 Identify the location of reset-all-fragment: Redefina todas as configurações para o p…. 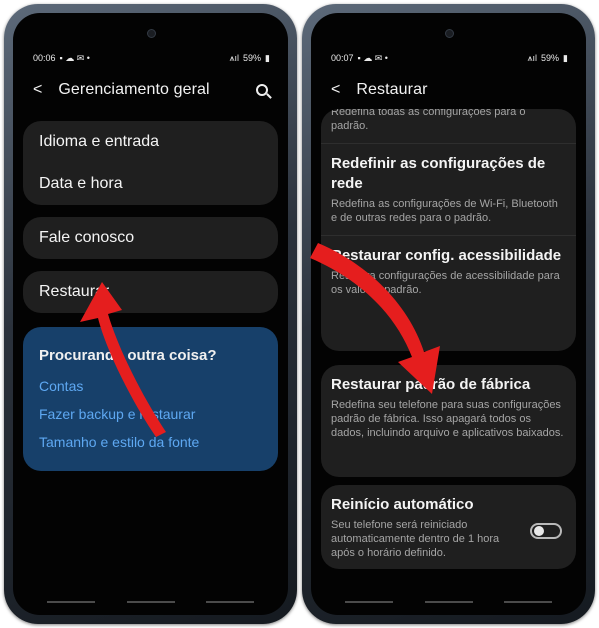
(448, 123).